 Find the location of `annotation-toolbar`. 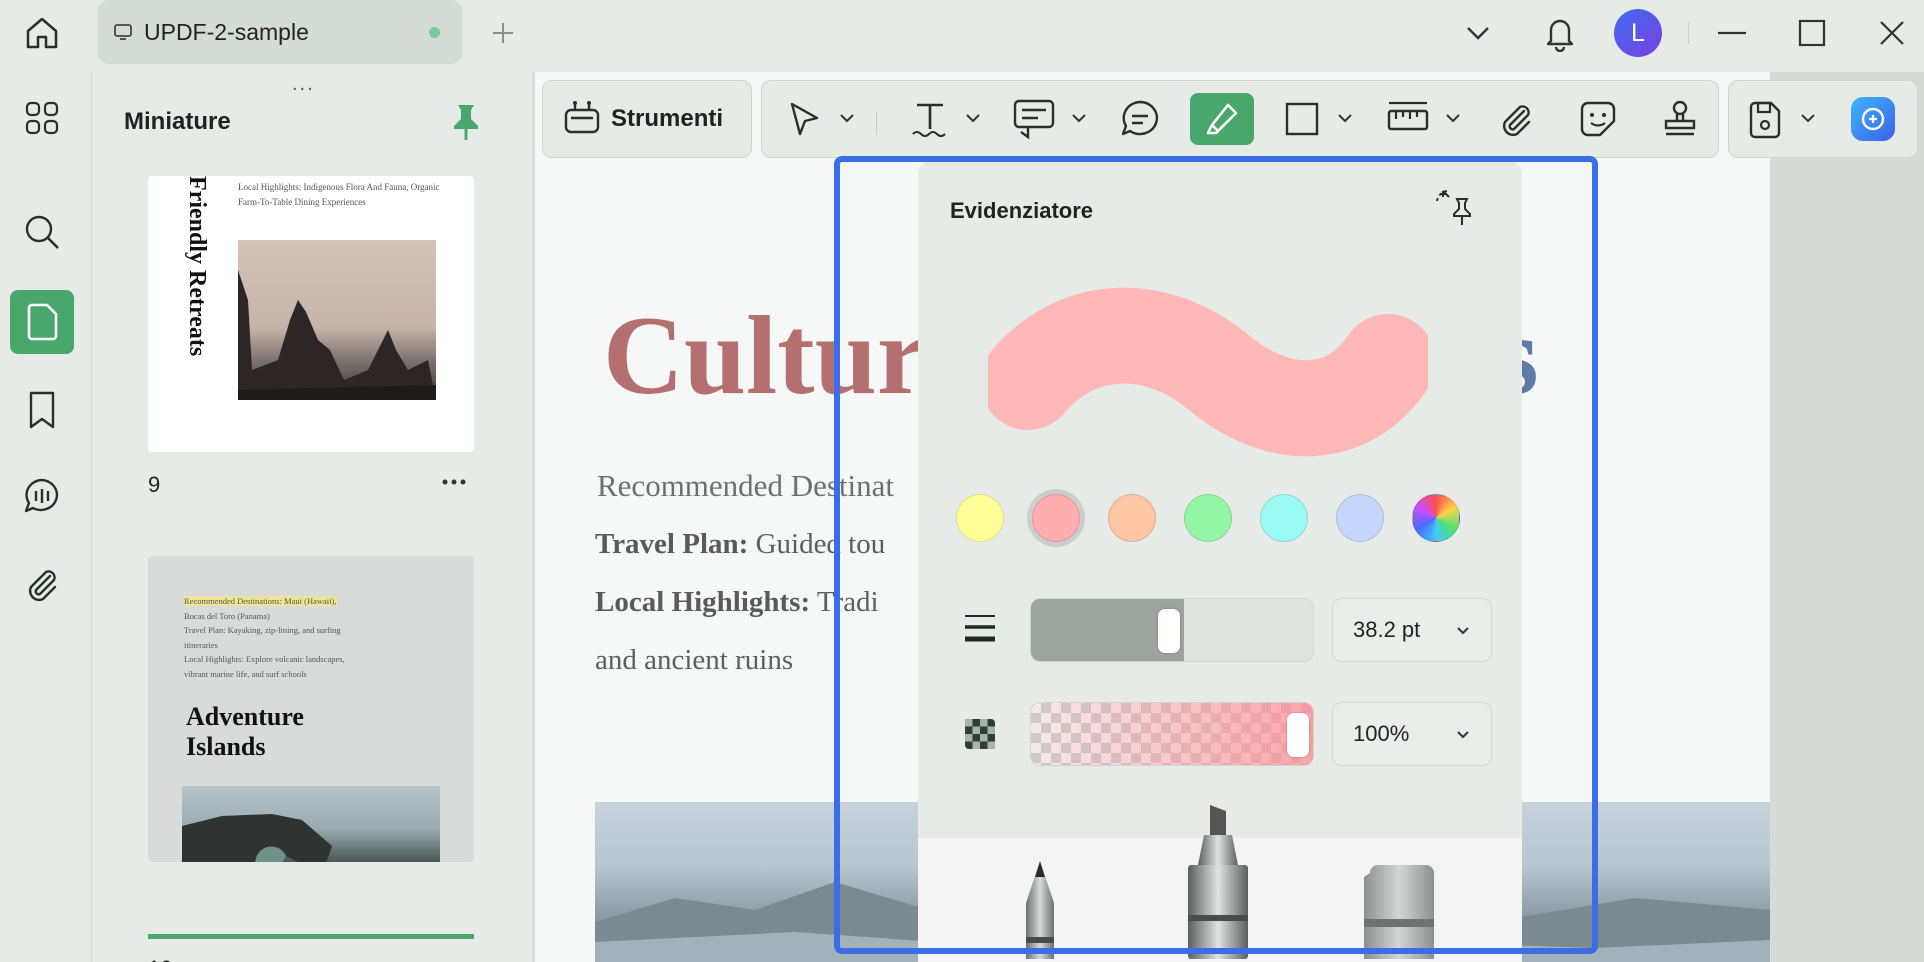

annotation-toolbar is located at coordinates (1240, 119).